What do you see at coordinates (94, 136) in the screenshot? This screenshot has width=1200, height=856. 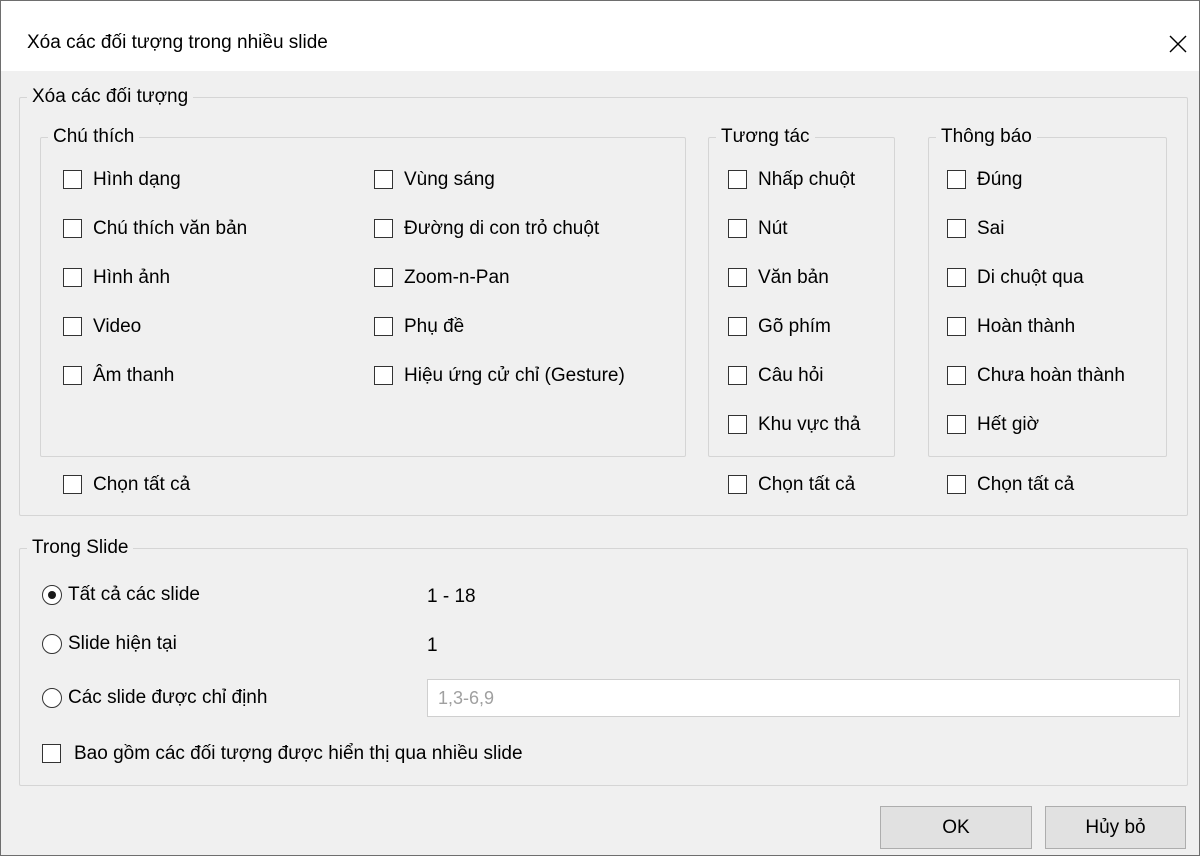 I see `annotations-legend: Chú thích` at bounding box center [94, 136].